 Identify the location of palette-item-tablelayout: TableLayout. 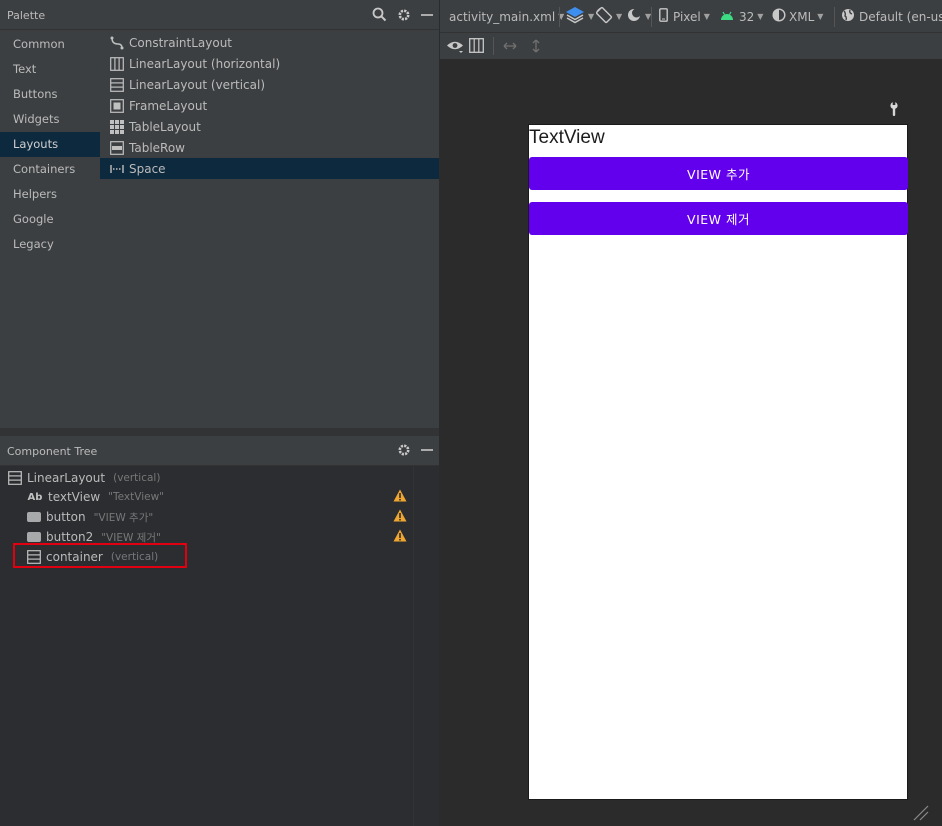
(269, 126).